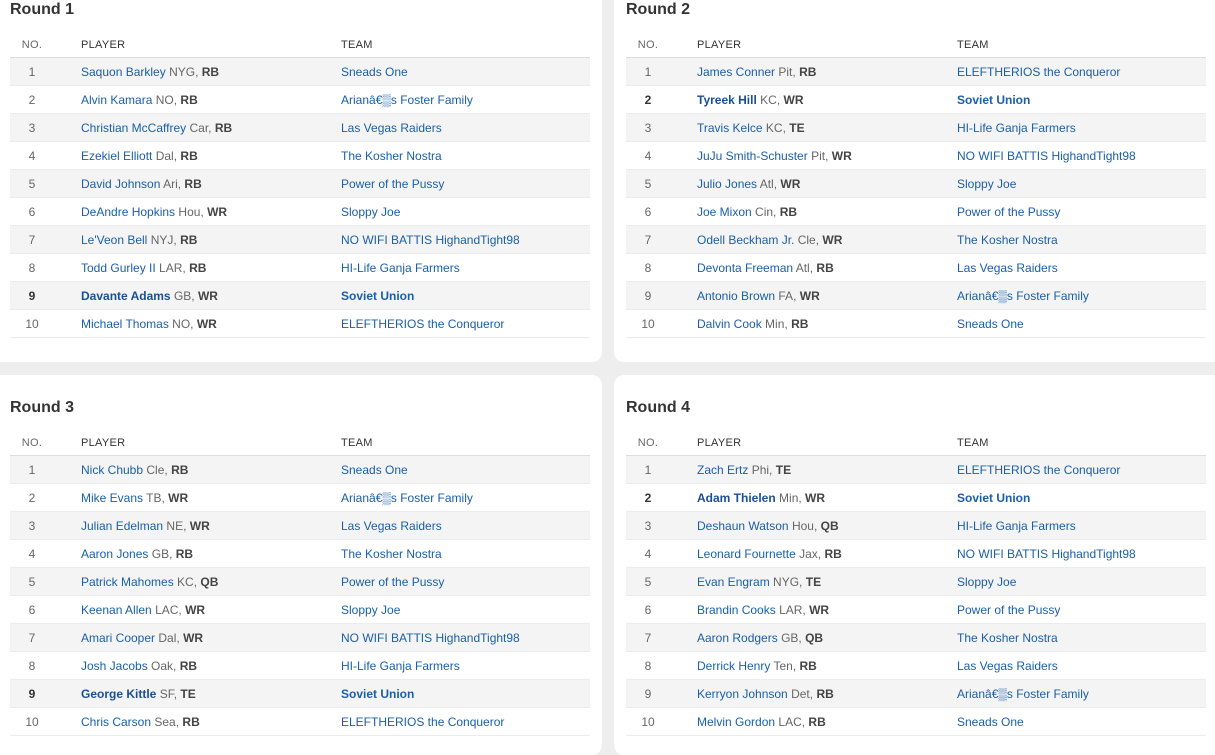 Image resolution: width=1215 pixels, height=755 pixels. What do you see at coordinates (118, 694) in the screenshot?
I see `player-link: George Kittle` at bounding box center [118, 694].